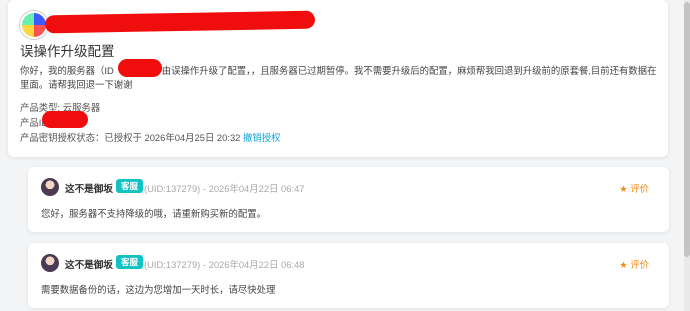 The height and width of the screenshot is (311, 690). What do you see at coordinates (158, 289) in the screenshot?
I see `reply-text: 需要数据备份的话，这边为您增加一天时长，请尽快处理` at bounding box center [158, 289].